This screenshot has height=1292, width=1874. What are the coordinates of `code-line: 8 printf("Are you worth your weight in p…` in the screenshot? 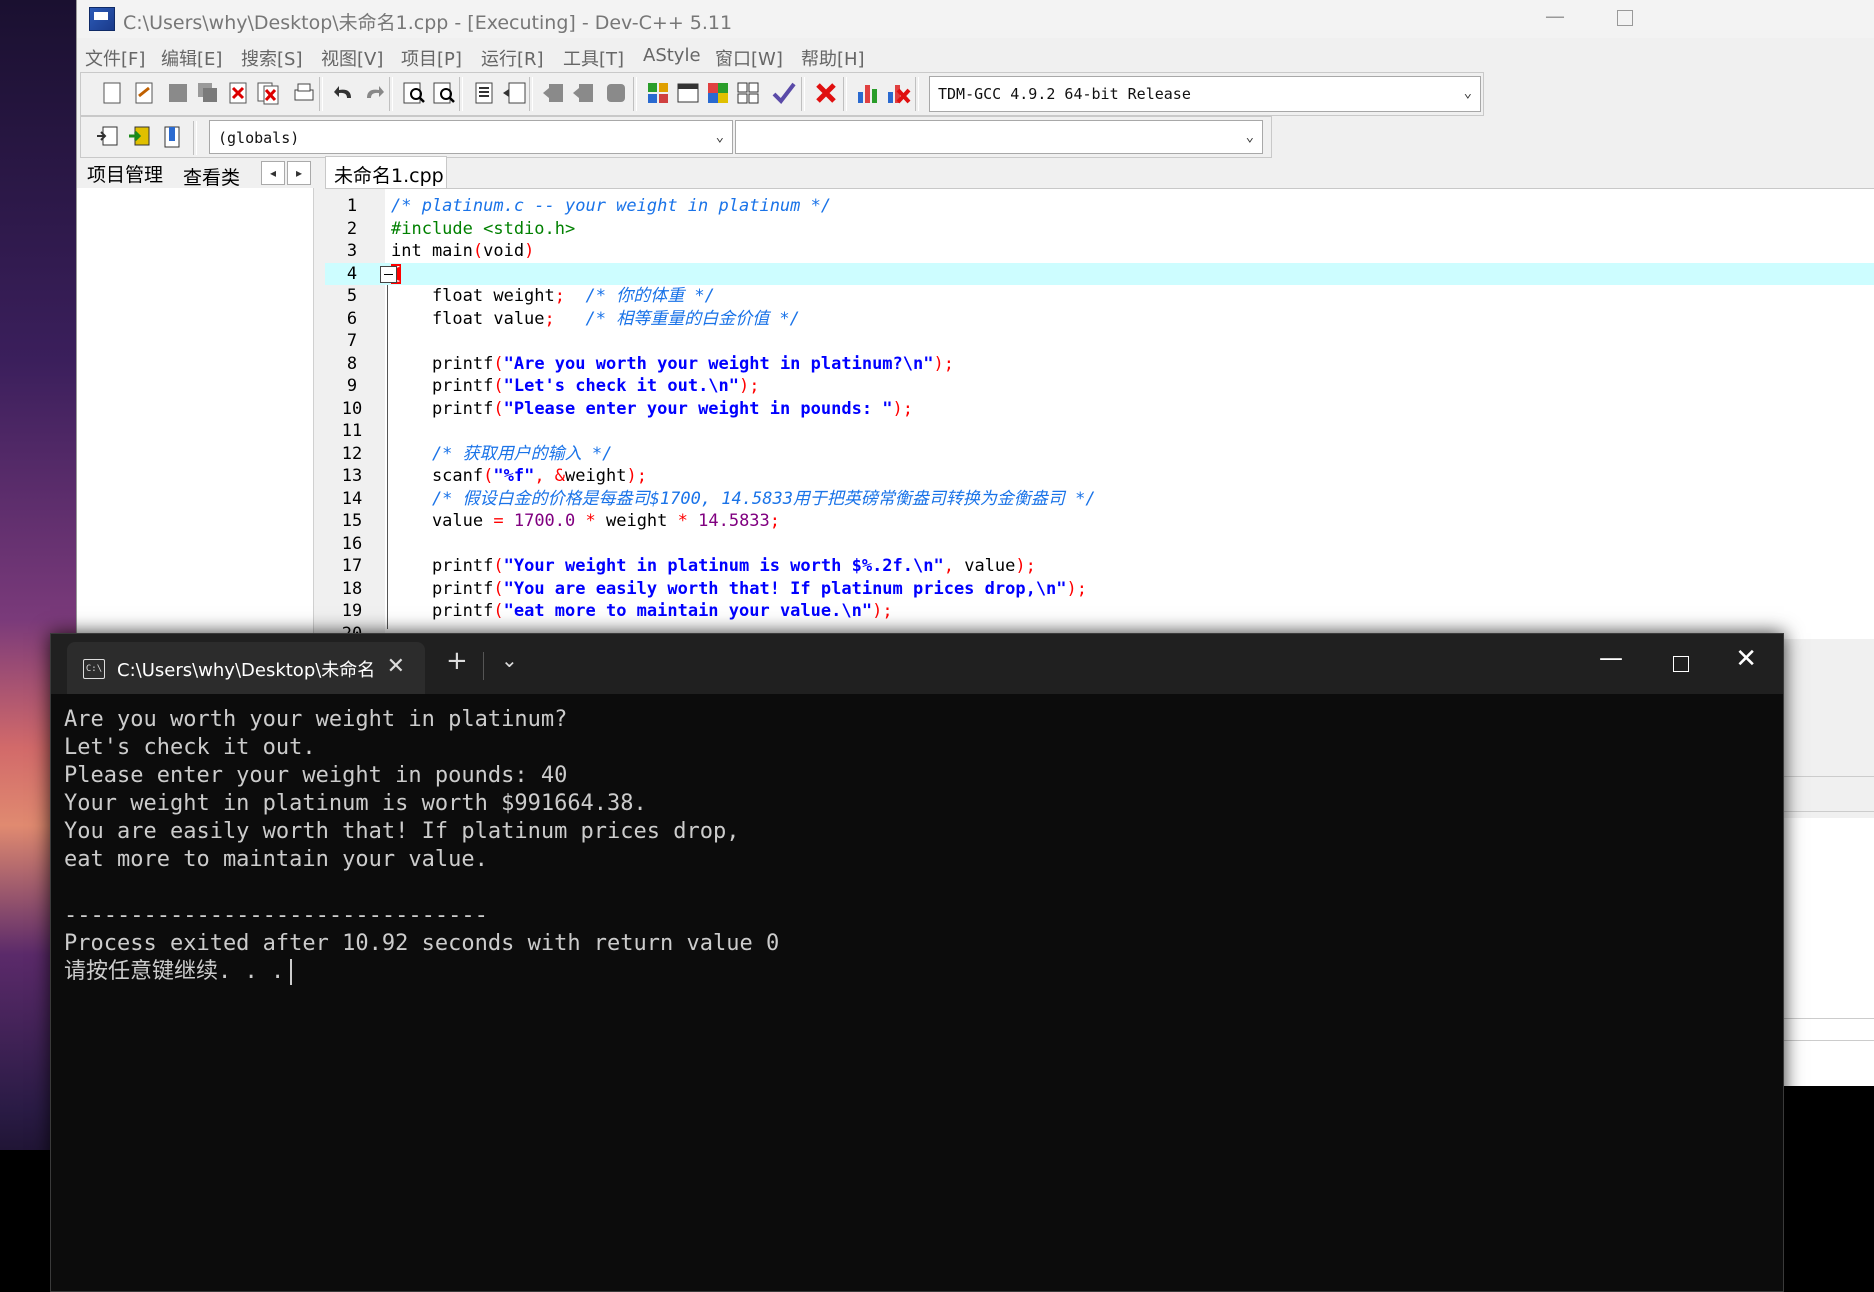 It's located at (1099, 364).